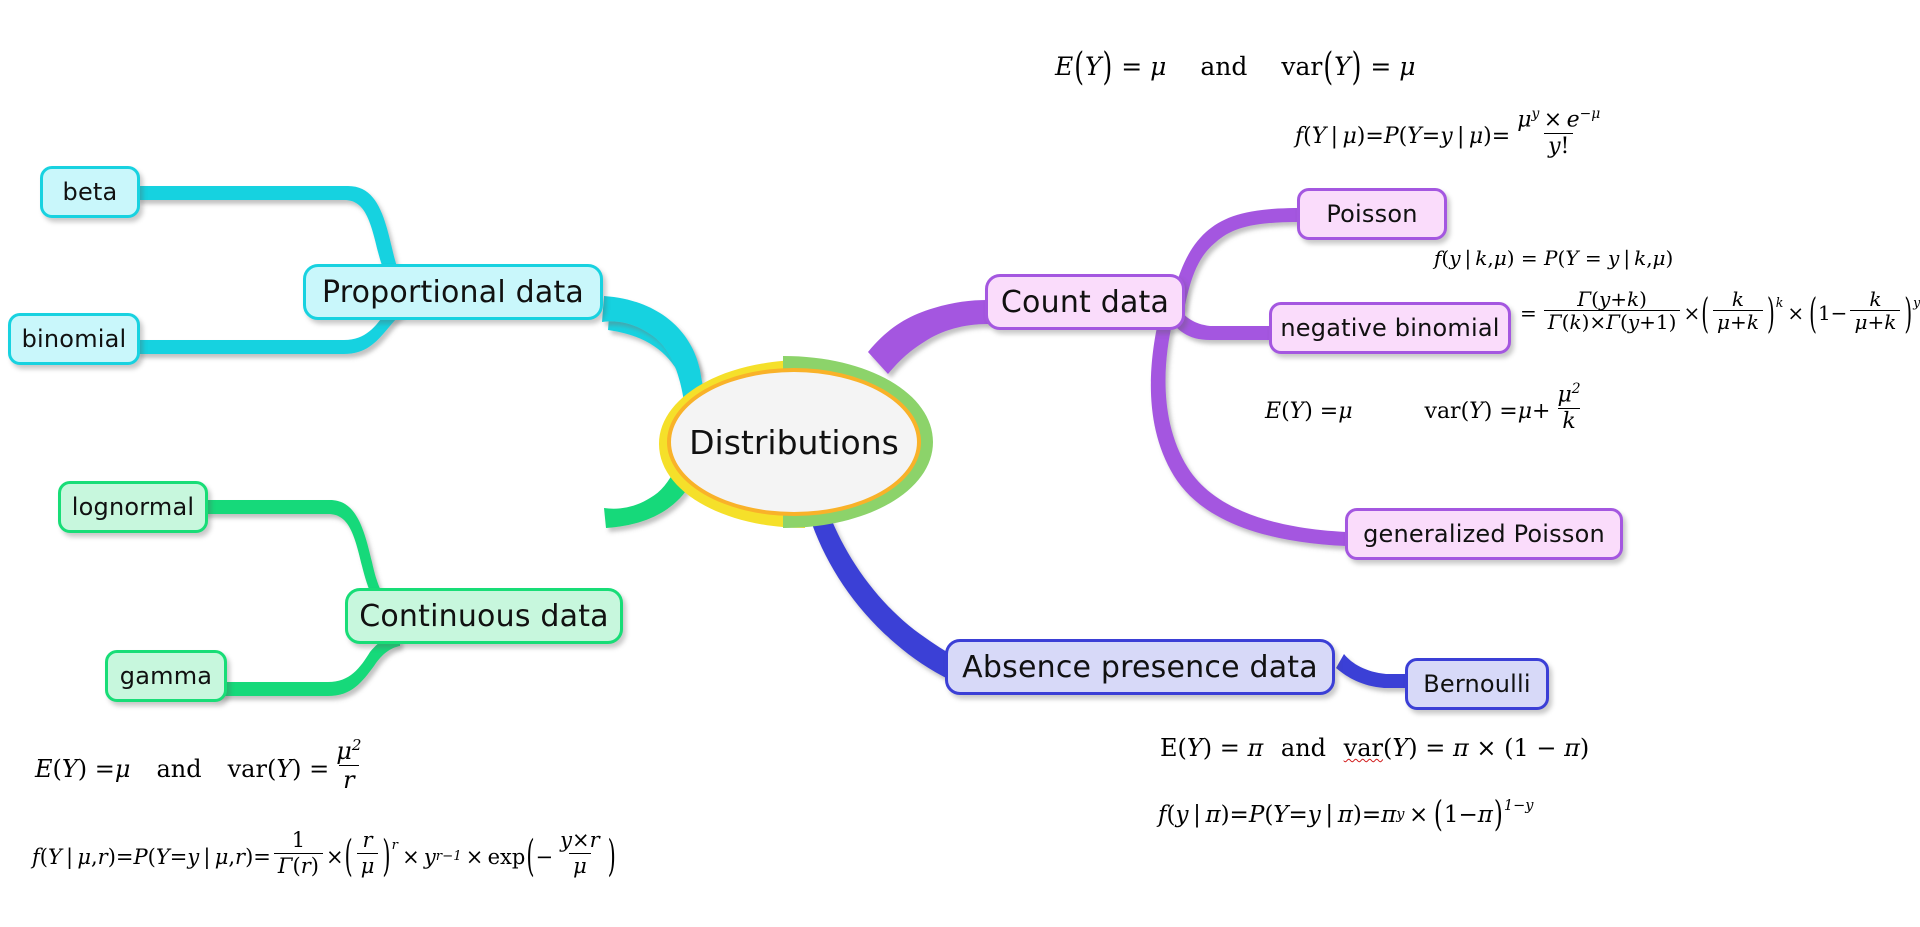 Image resolution: width=1920 pixels, height=927 pixels. I want to click on center-core: Distributions, so click(794, 442).